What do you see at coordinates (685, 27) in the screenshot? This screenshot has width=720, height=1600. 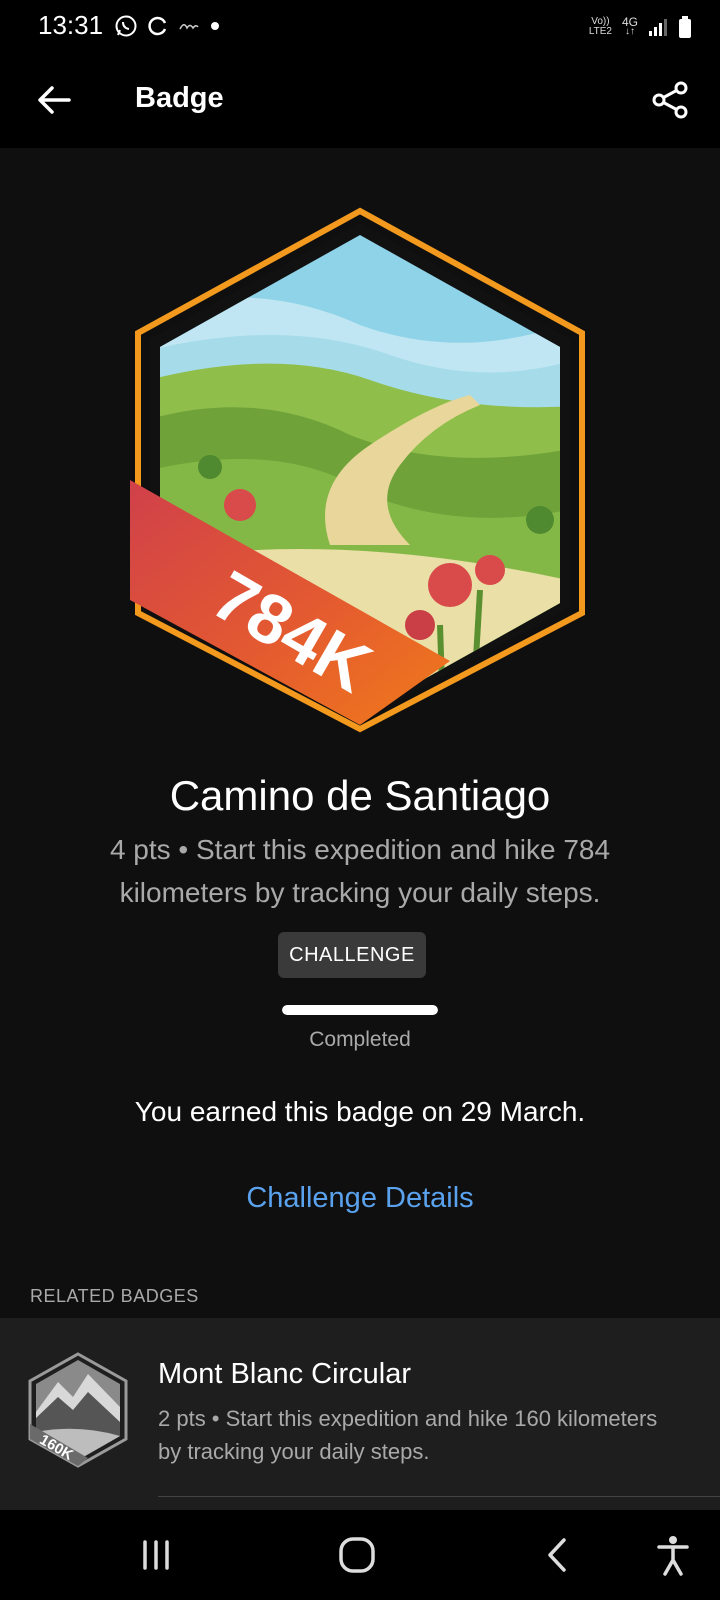 I see `battery-icon` at bounding box center [685, 27].